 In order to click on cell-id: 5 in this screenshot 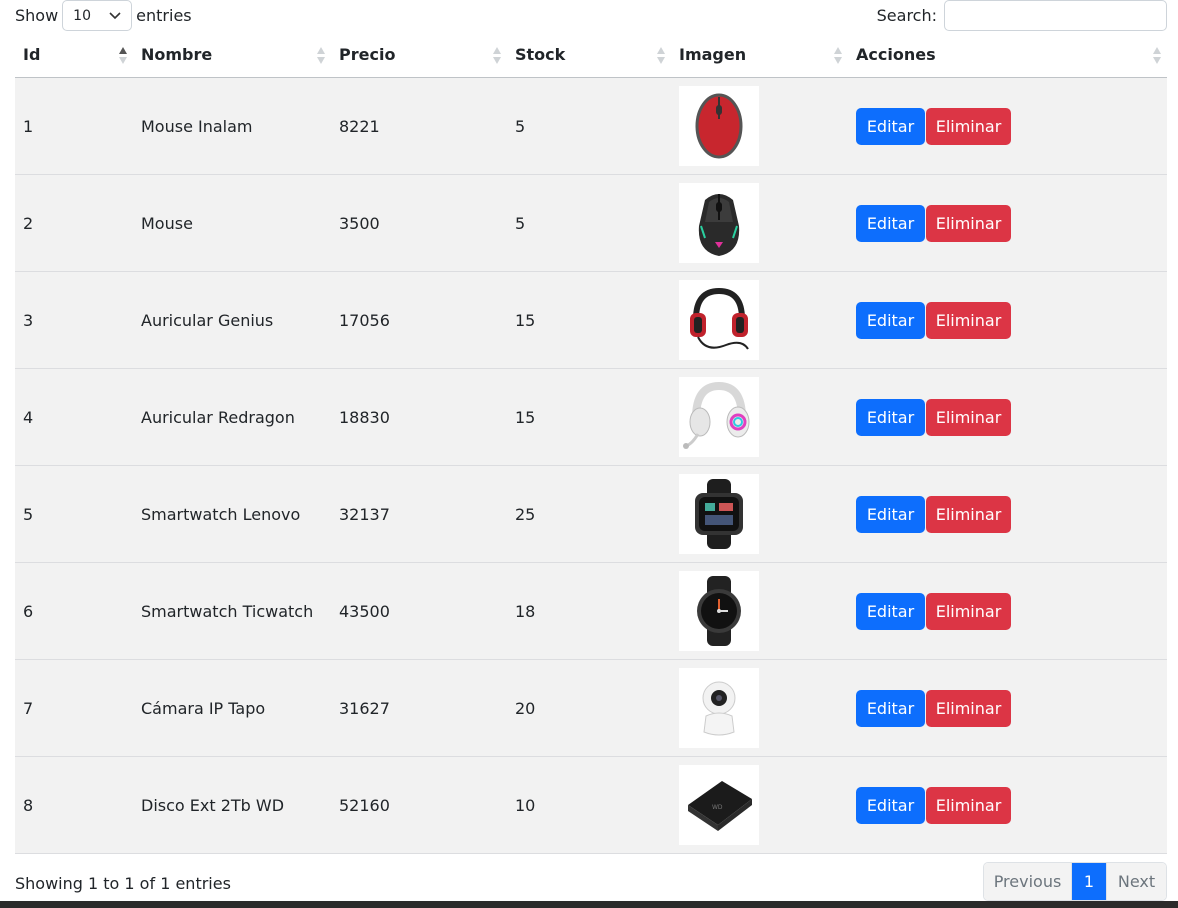, I will do `click(28, 514)`.